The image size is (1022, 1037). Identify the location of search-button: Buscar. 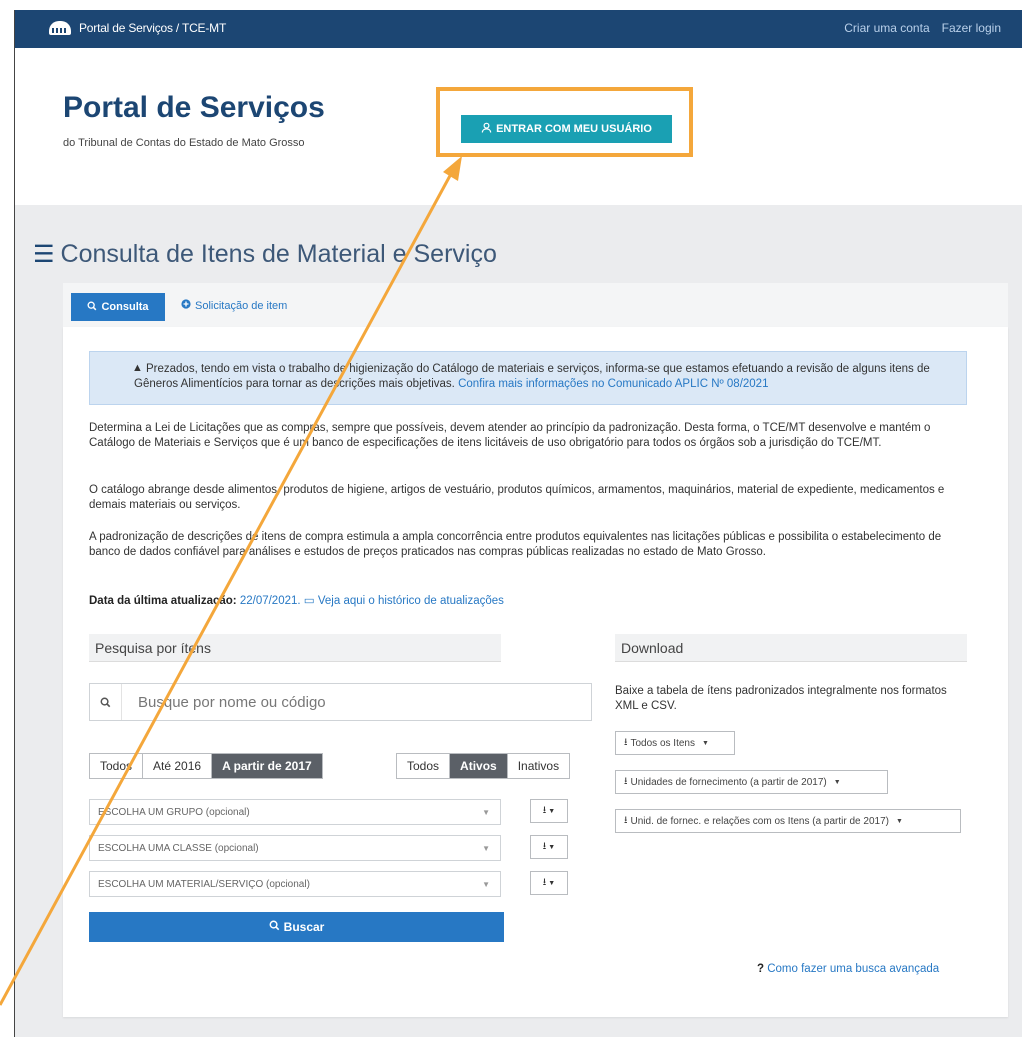
(296, 927).